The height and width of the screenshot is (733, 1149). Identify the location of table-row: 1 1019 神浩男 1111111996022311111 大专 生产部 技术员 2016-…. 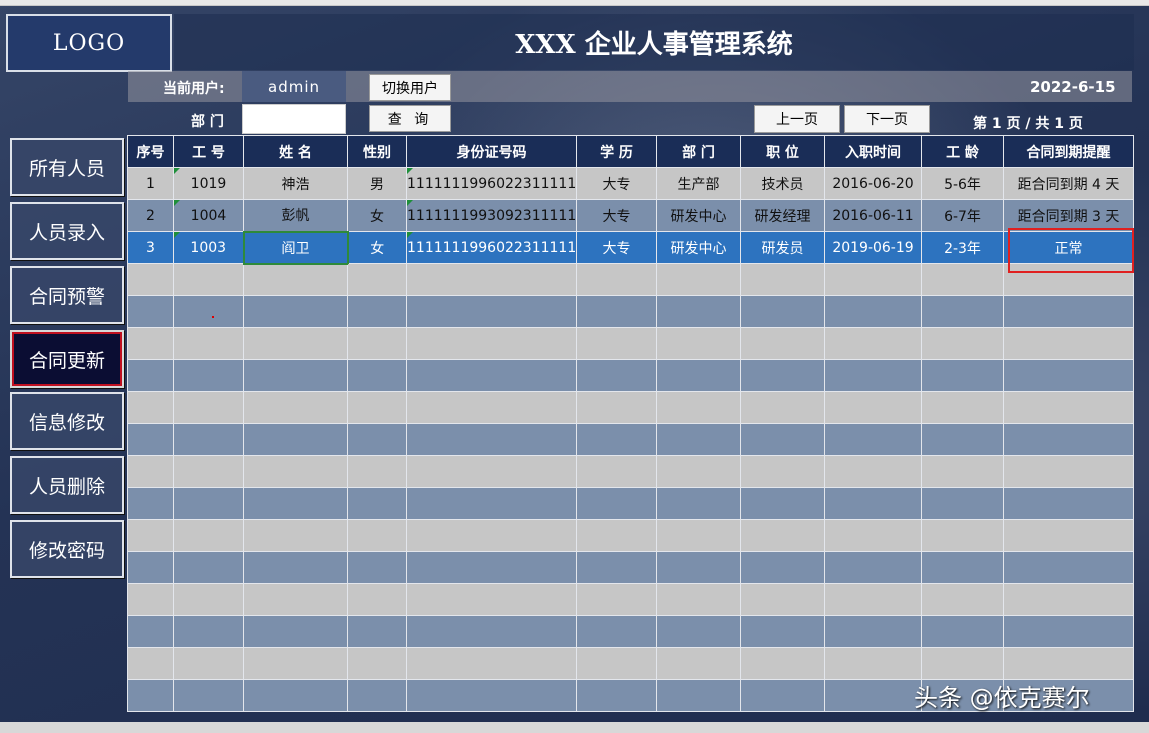
(630, 183).